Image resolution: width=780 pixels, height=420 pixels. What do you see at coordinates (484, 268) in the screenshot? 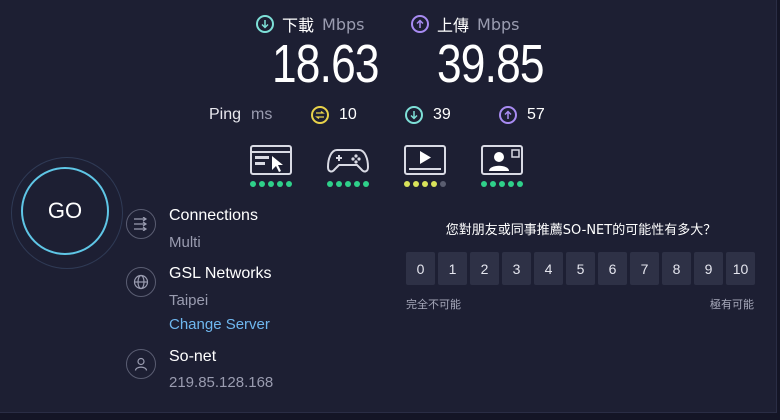
I see `nps-option-2: 2` at bounding box center [484, 268].